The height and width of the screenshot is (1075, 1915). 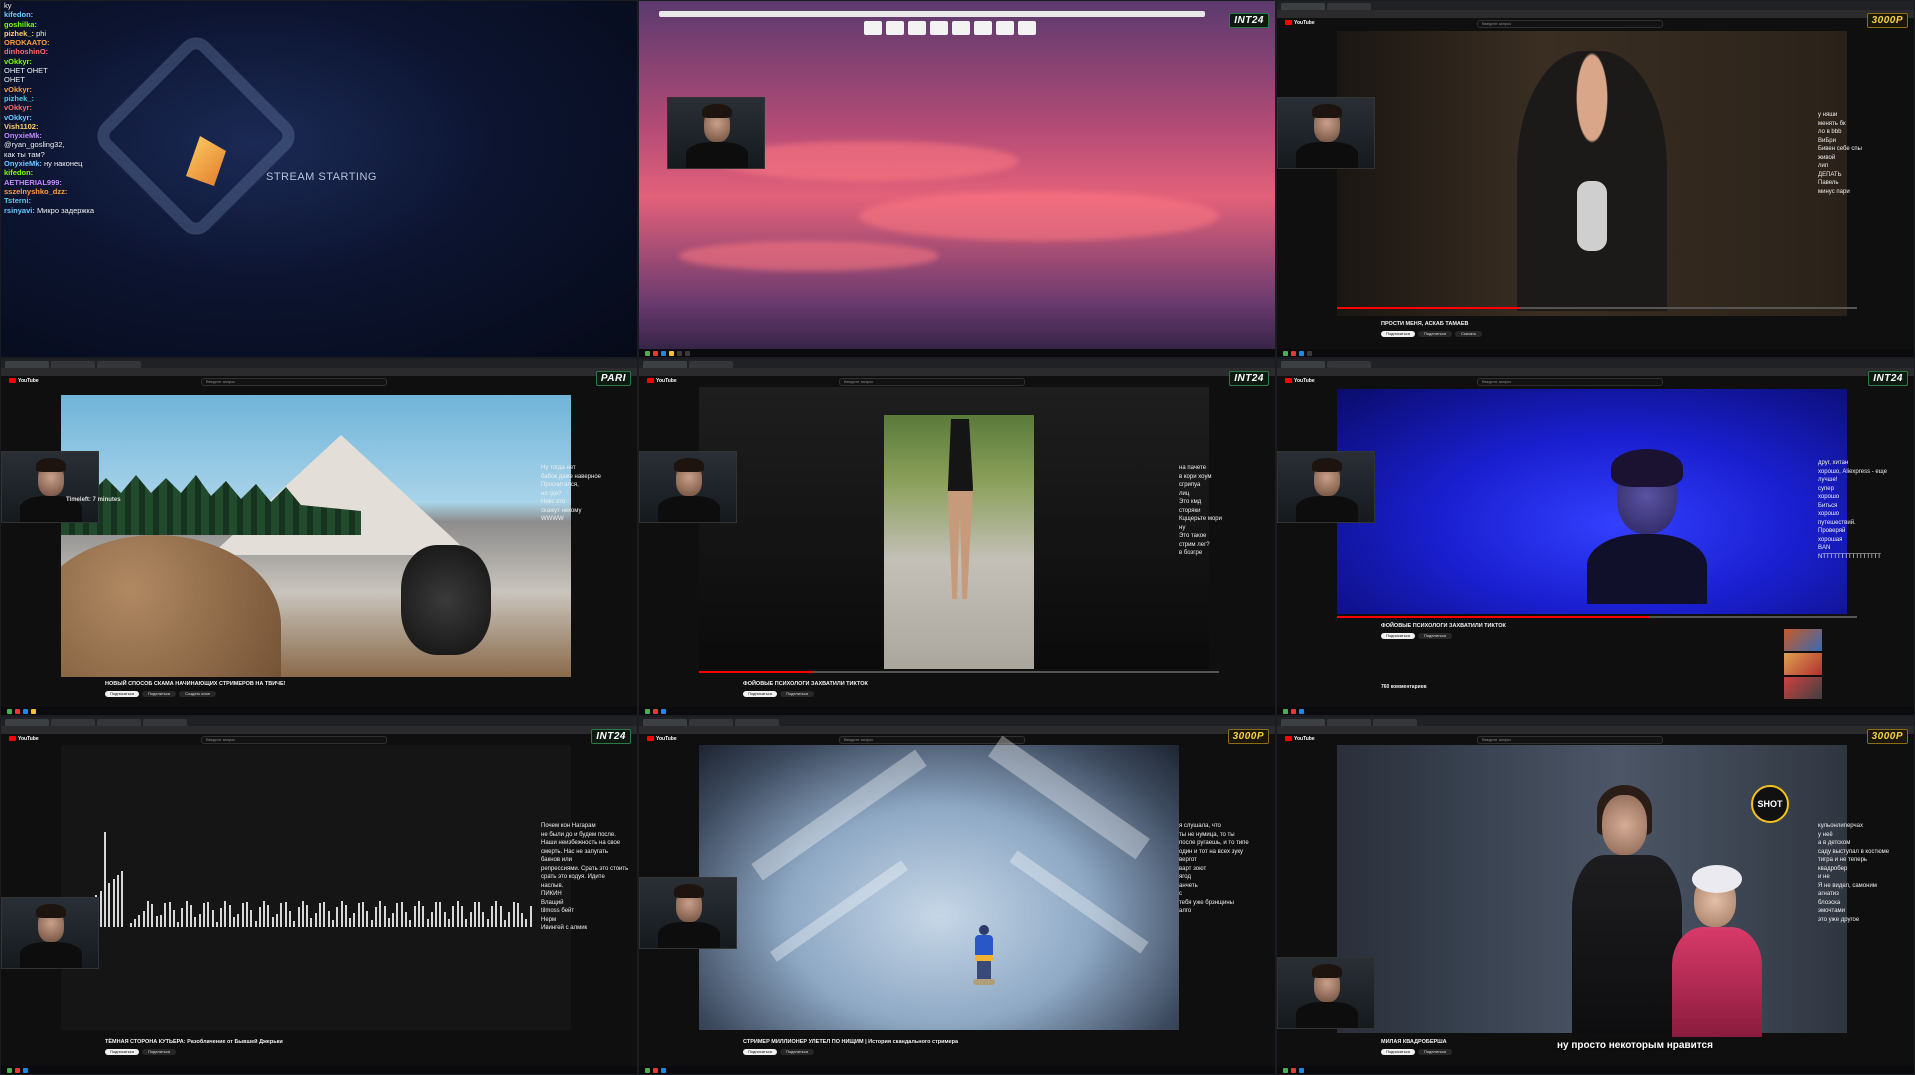 I want to click on browser-address-bar, so click(x=932, y=14).